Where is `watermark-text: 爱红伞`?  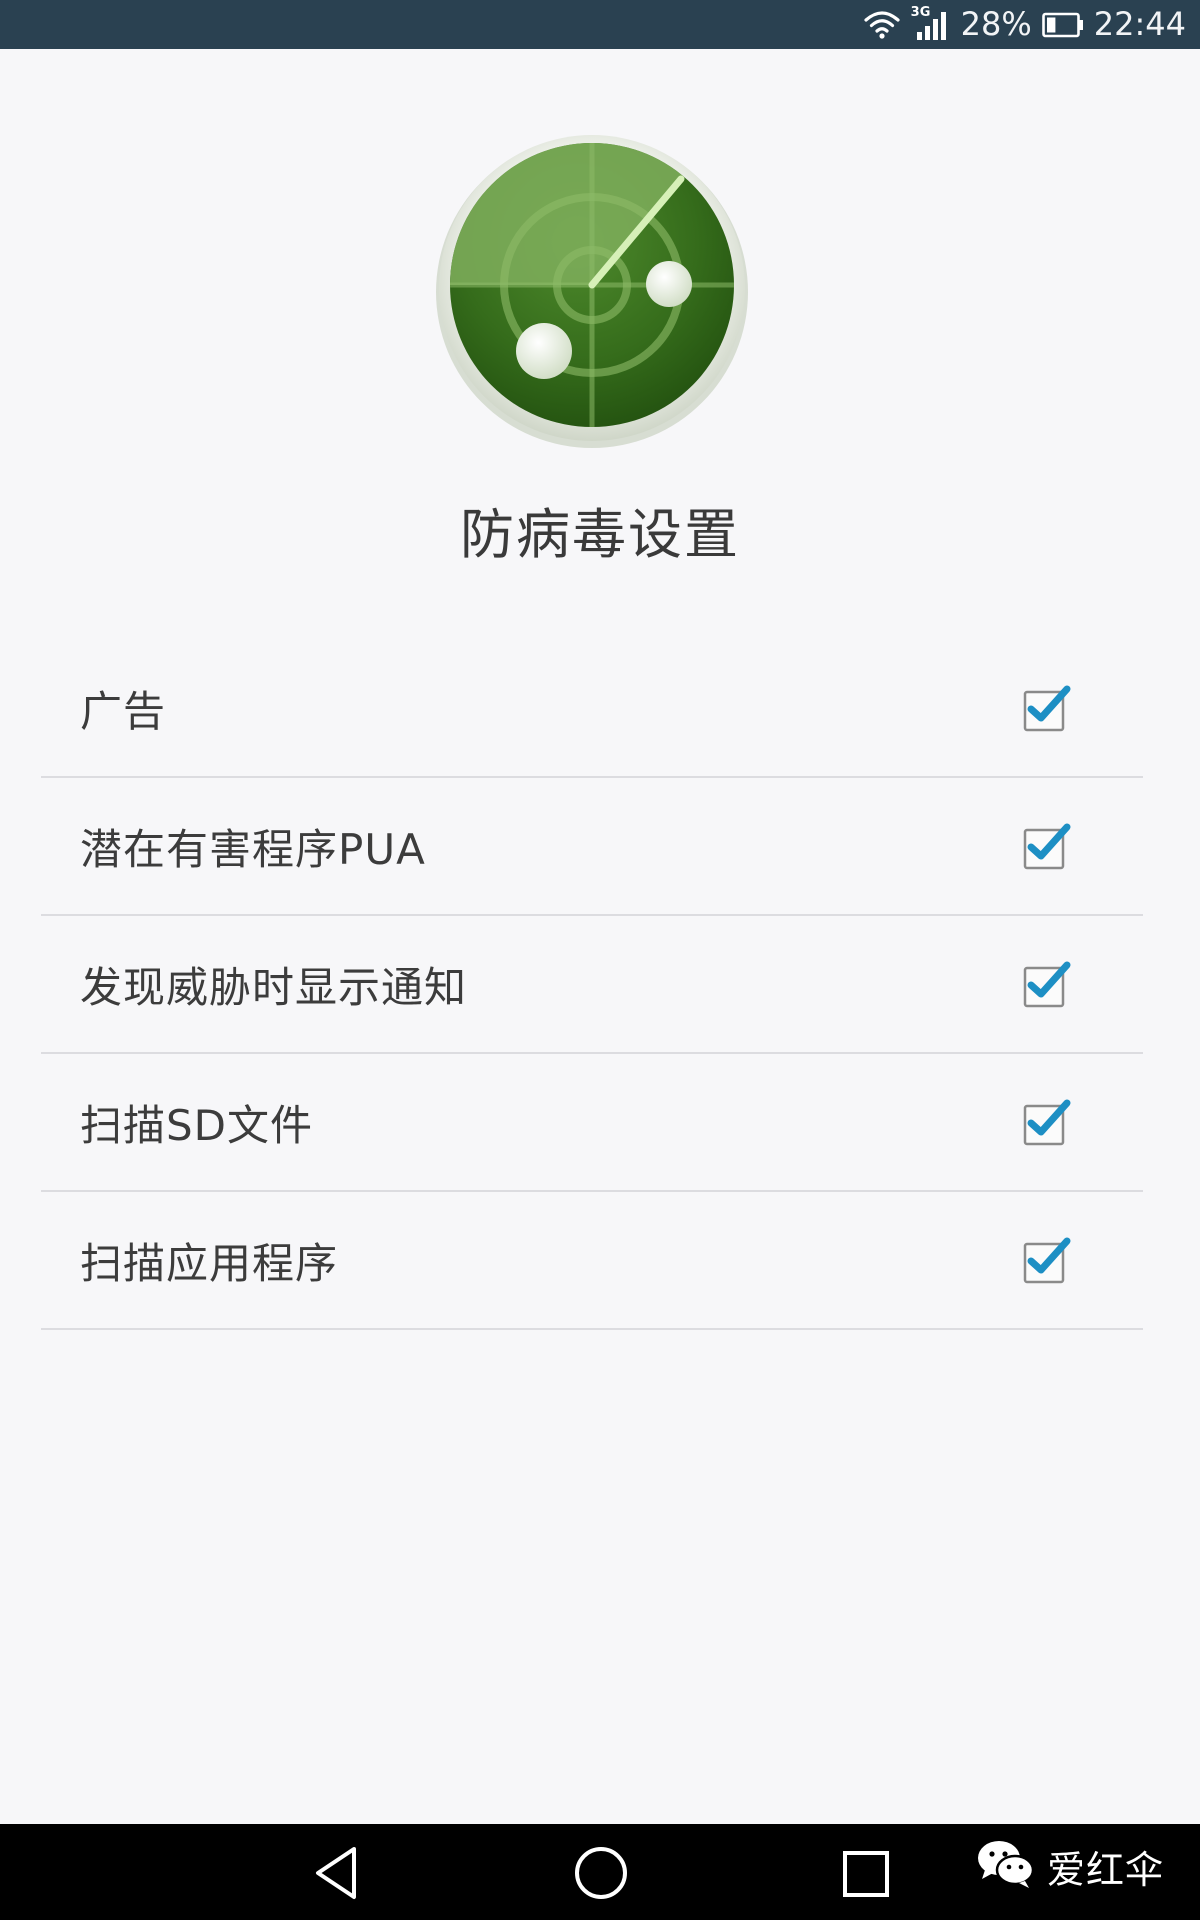
watermark-text: 爱红伞 is located at coordinates (1105, 1869).